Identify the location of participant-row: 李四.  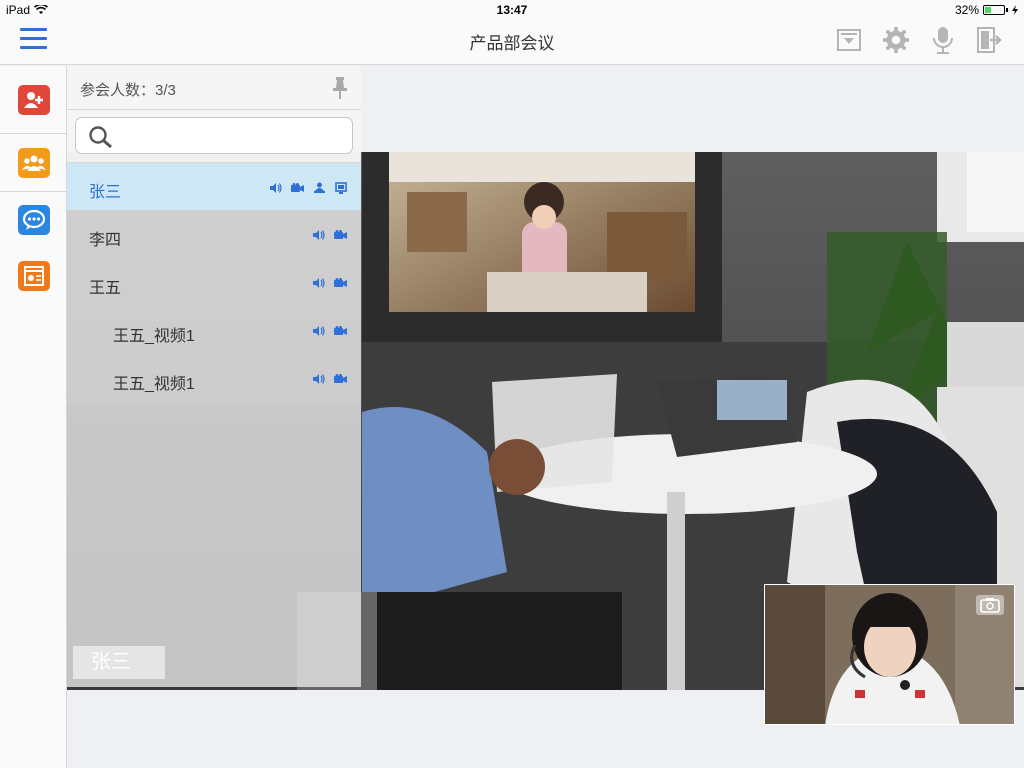
(214, 235).